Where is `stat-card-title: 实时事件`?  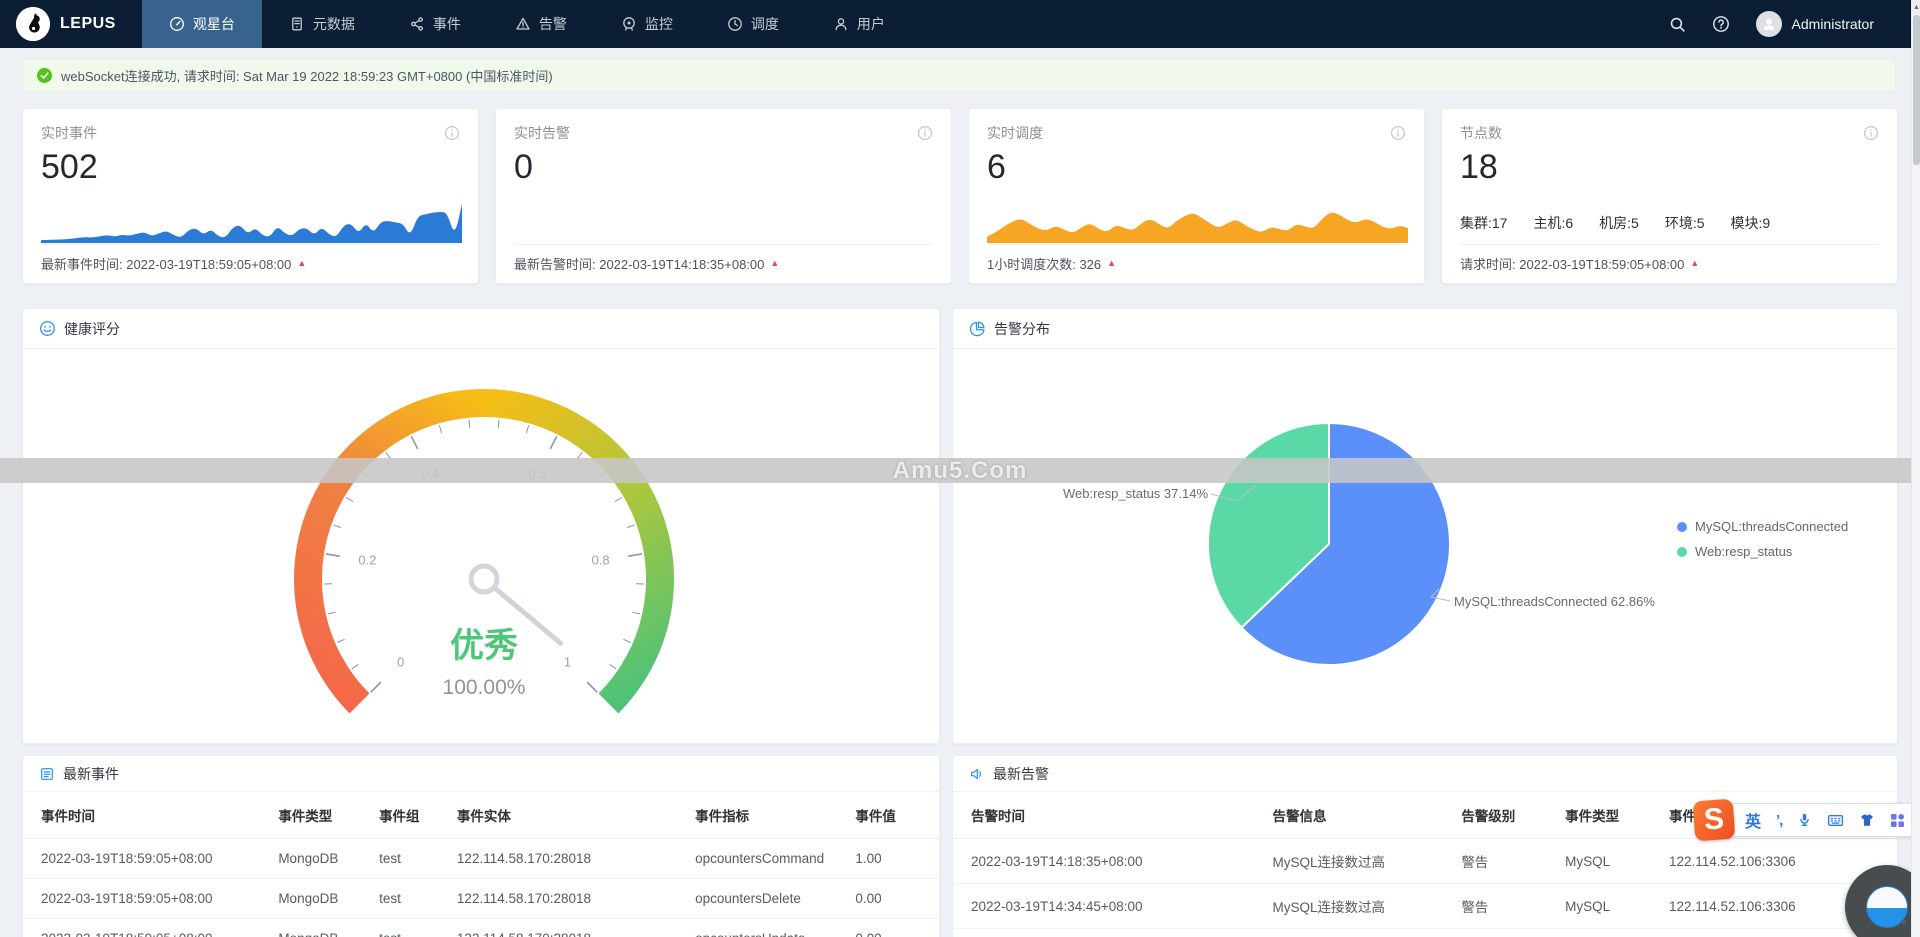 stat-card-title: 实时事件 is located at coordinates (69, 133).